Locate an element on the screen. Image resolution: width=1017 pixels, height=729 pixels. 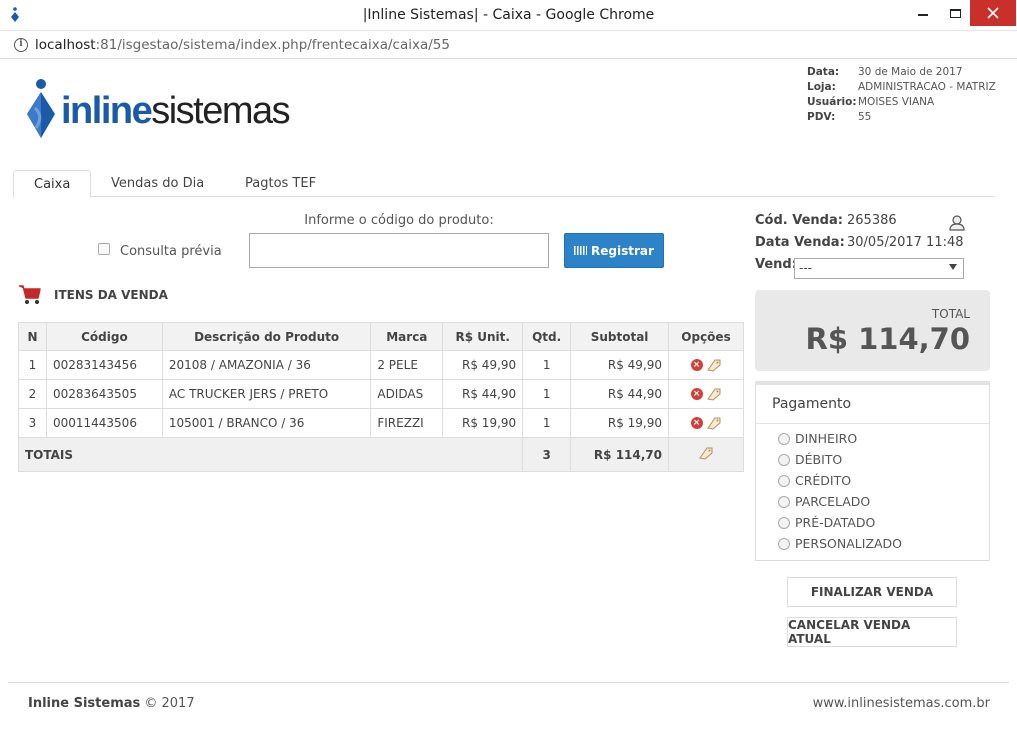
totals-label: TOTAIS is located at coordinates (270, 454).